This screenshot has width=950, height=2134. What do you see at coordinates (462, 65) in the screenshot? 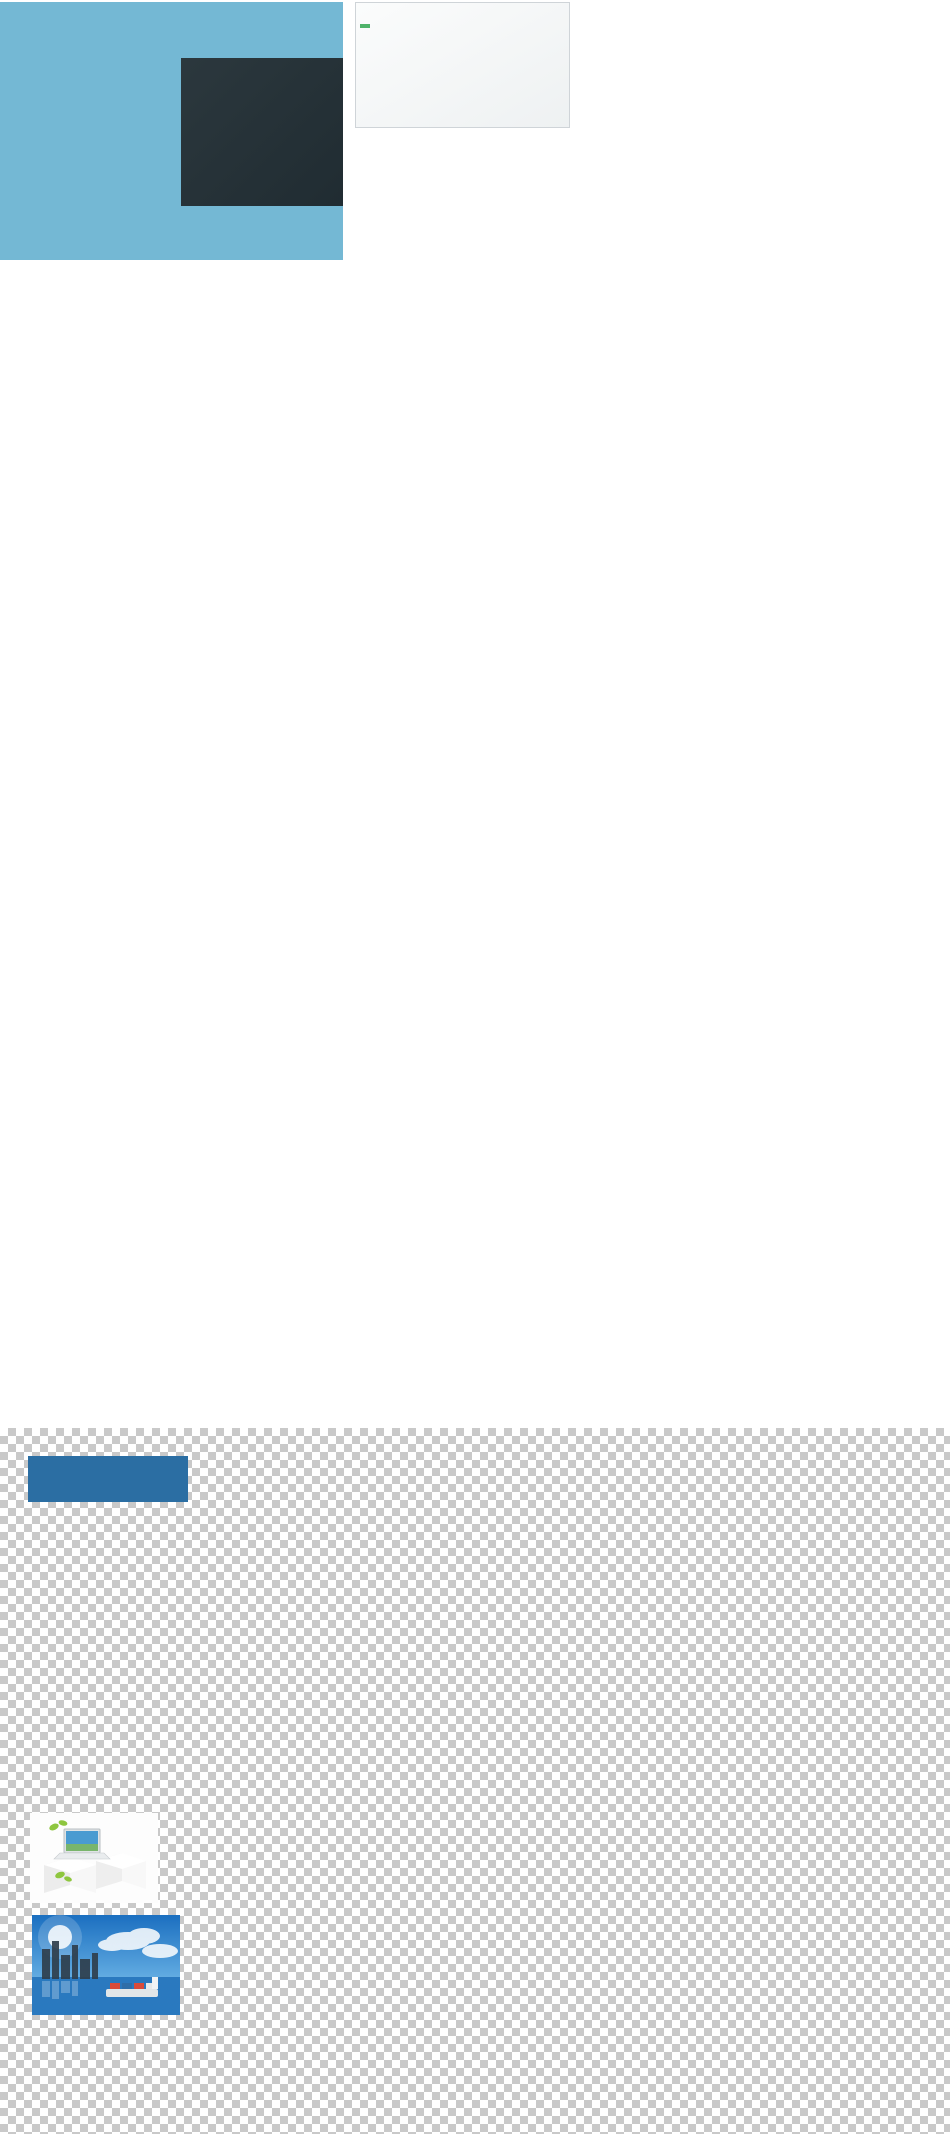
I see `contents-slide` at bounding box center [462, 65].